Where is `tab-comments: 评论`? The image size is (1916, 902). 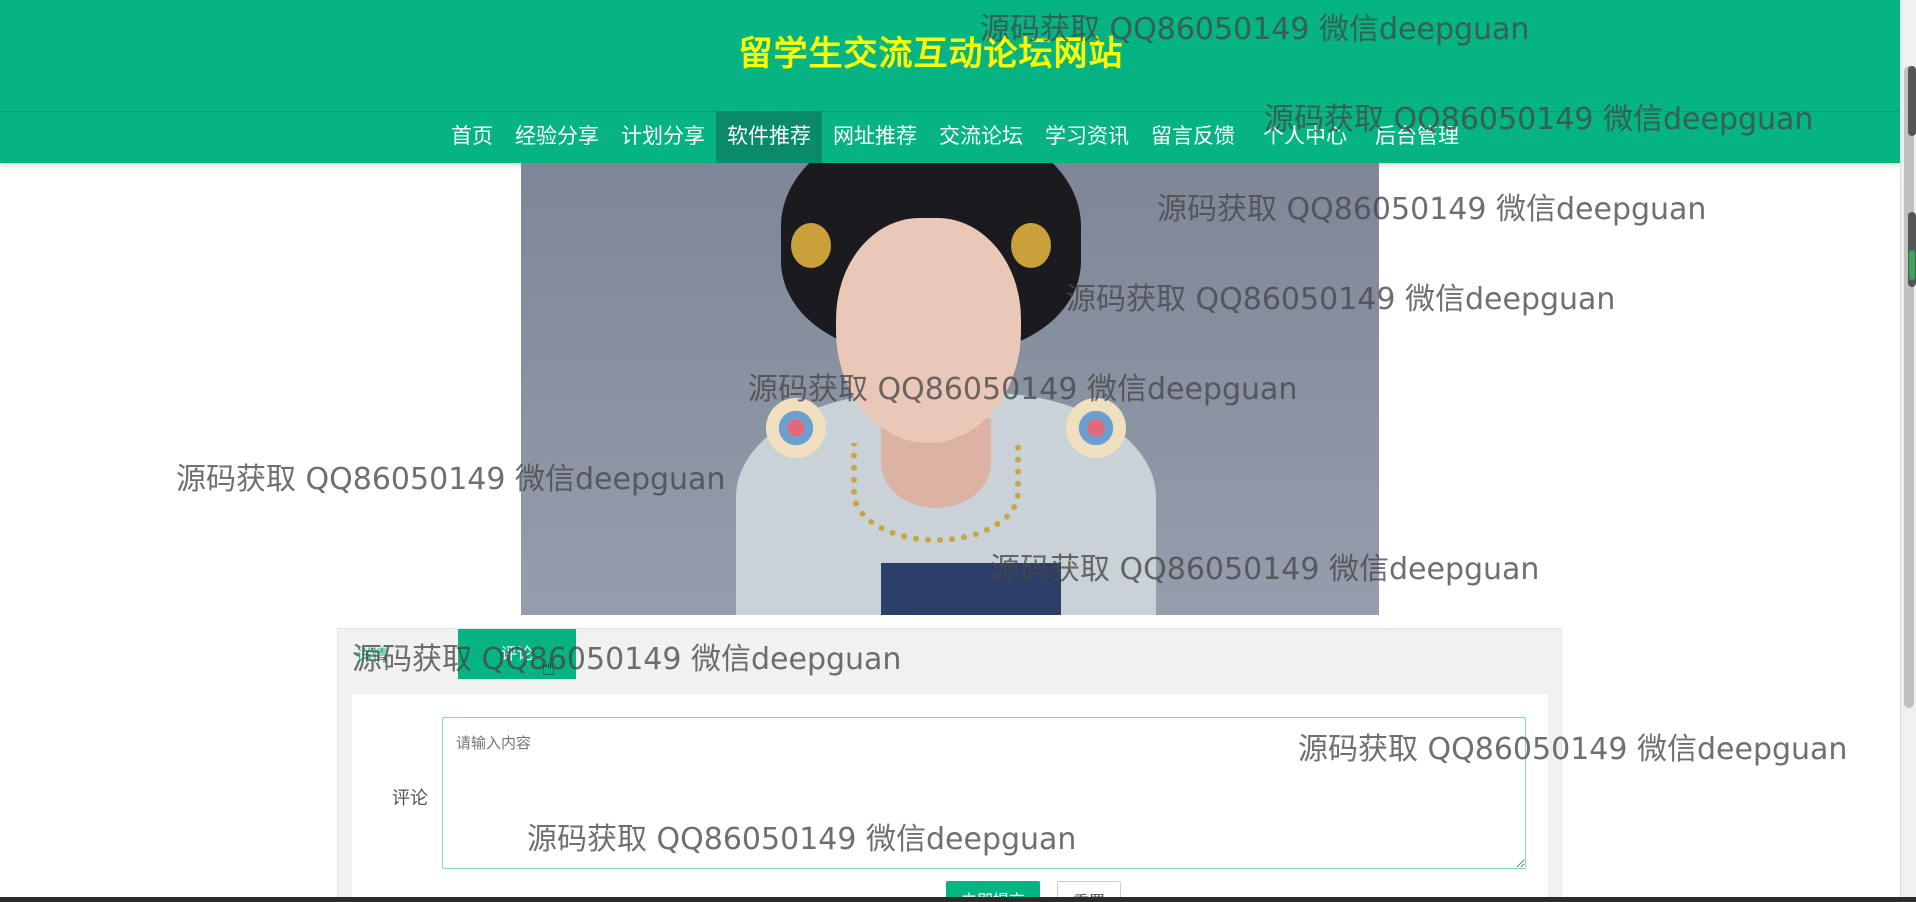 tab-comments: 评论 is located at coordinates (517, 654).